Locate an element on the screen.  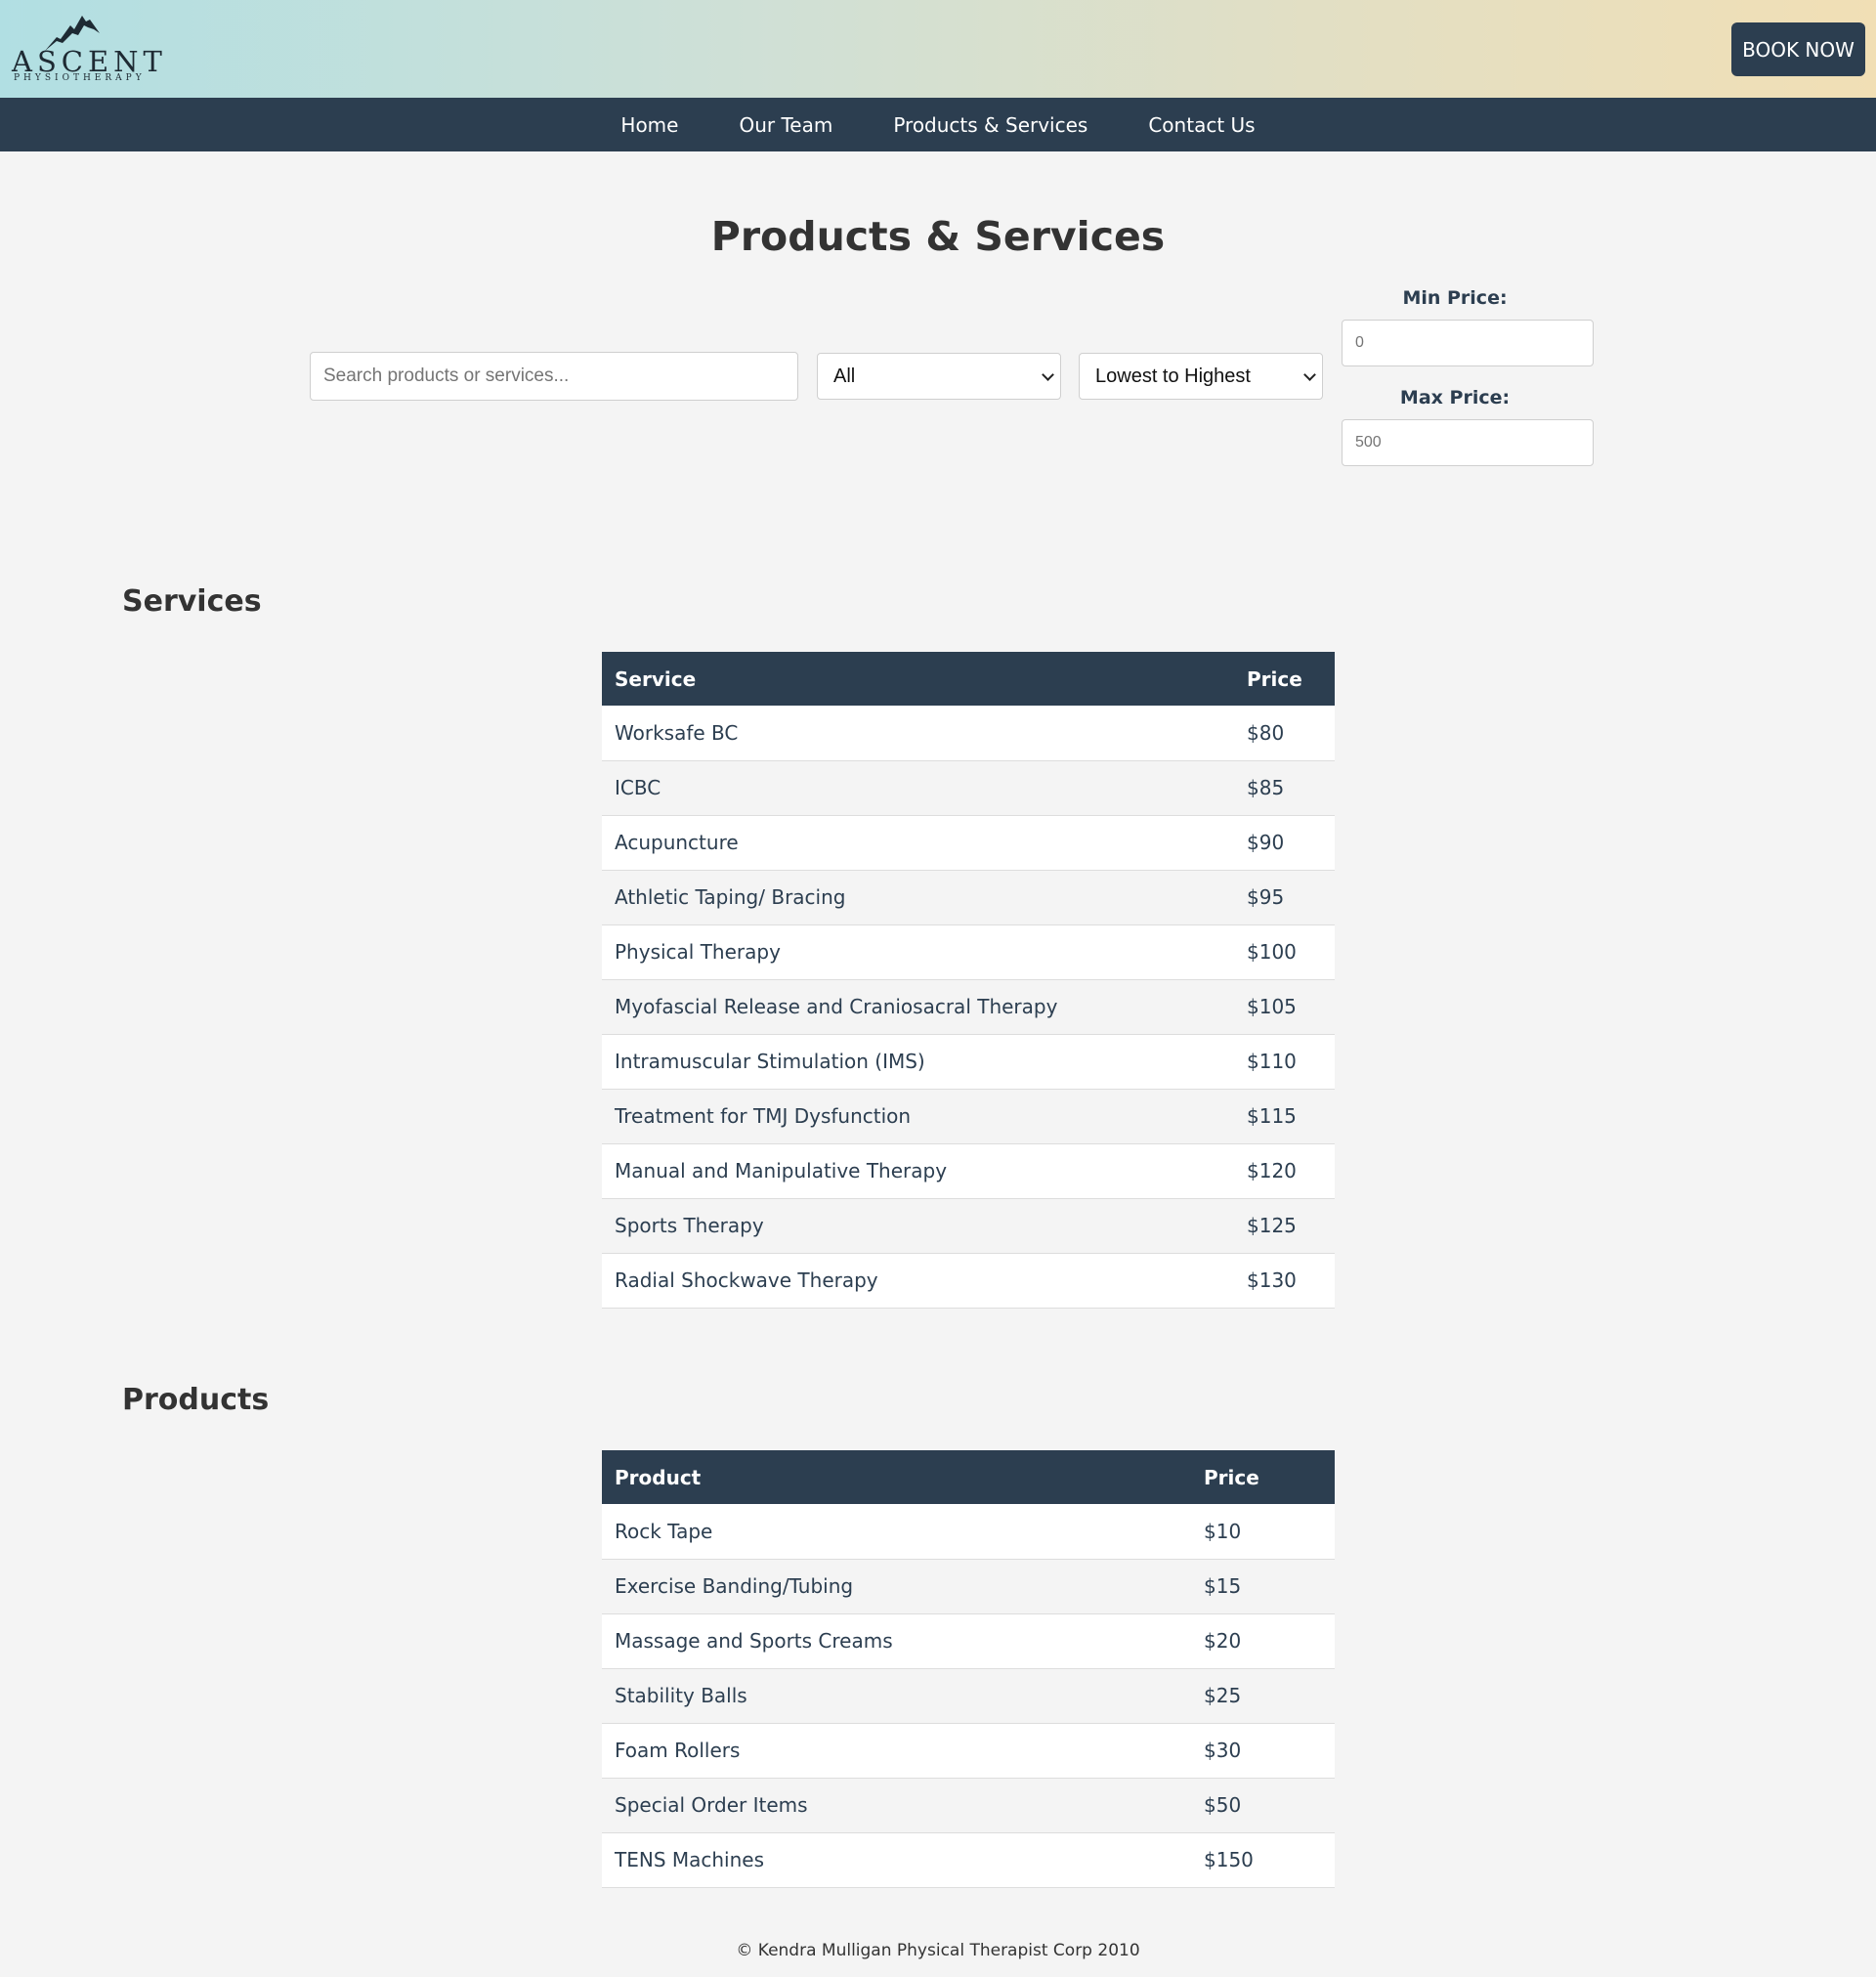
service-price: $115 is located at coordinates (1284, 1116).